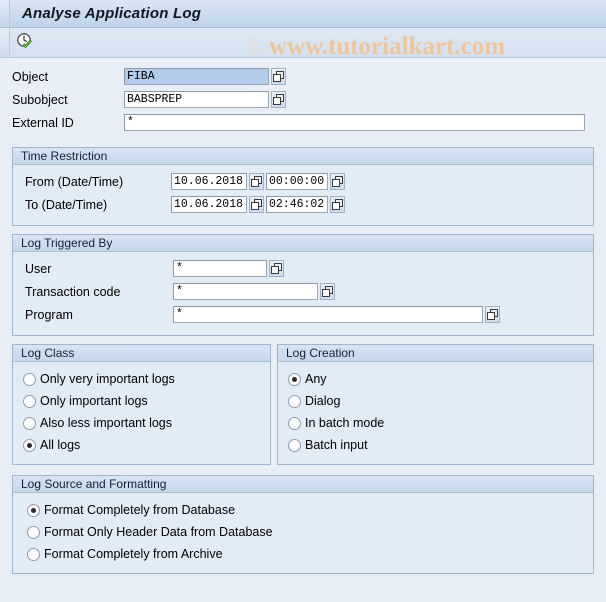  I want to click on radio-dialog, so click(294, 401).